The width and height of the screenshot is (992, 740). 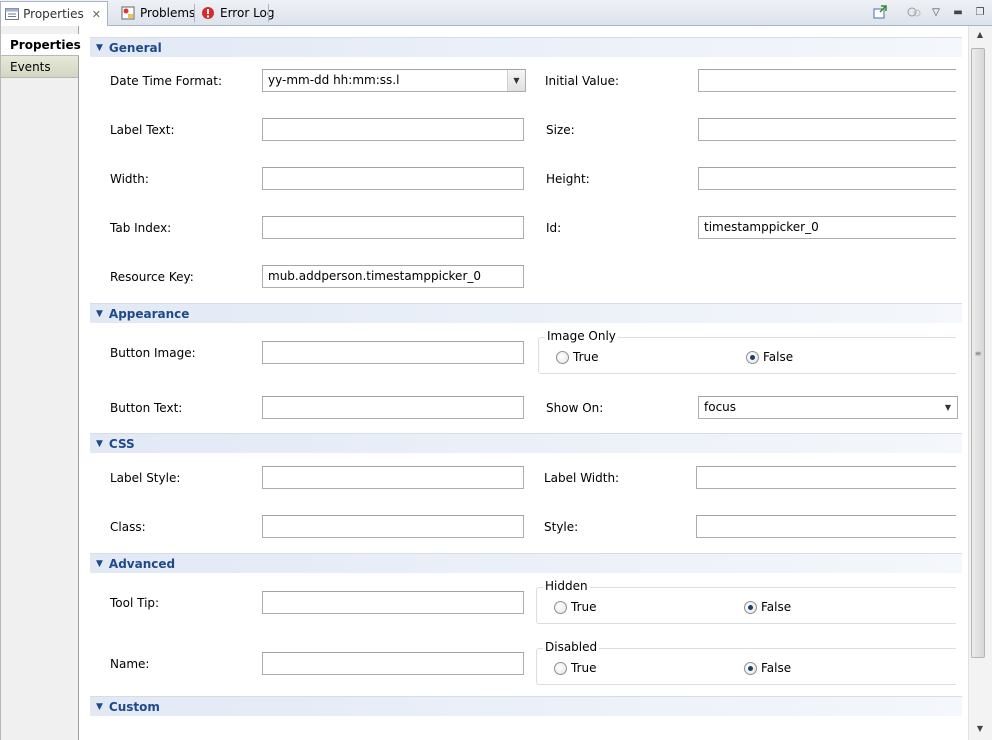 I want to click on name-label: Name:, so click(x=130, y=664).